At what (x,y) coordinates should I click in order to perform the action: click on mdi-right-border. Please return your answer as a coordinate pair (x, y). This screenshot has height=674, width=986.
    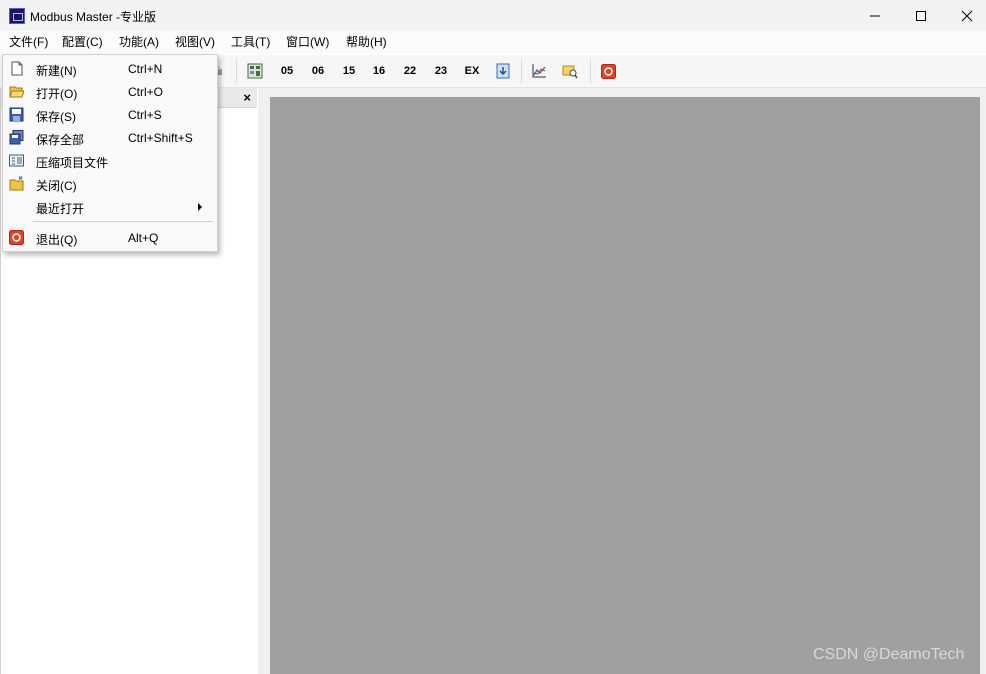
    Looking at the image, I should click on (983, 381).